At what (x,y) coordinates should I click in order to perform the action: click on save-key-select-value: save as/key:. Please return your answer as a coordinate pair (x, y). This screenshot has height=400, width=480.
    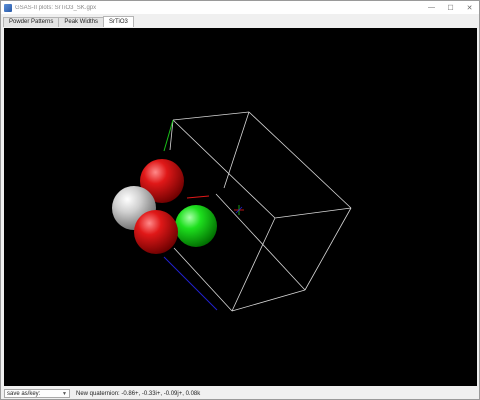
    Looking at the image, I should click on (24, 393).